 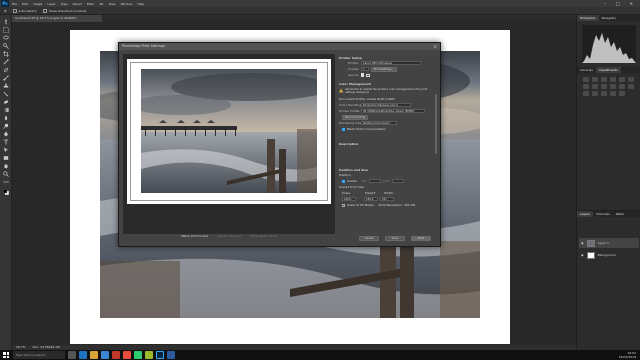 I want to click on lasso-tool-icon, so click(x=6, y=38).